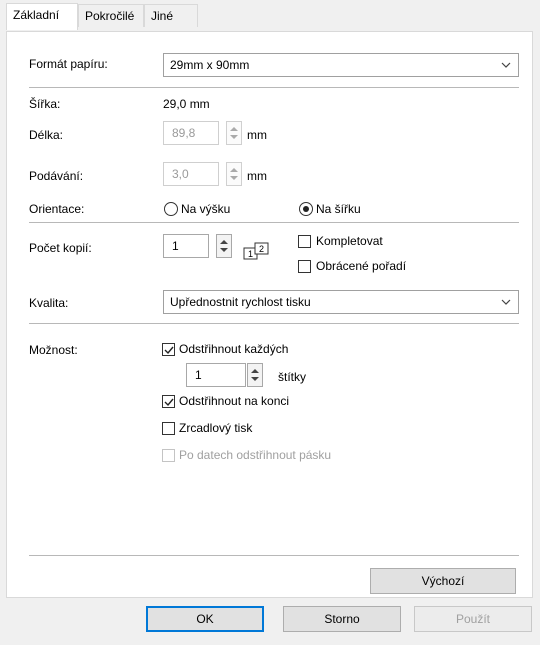 This screenshot has width=540, height=645. Describe the element at coordinates (304, 266) in the screenshot. I see `reverse-order-checkbox` at that location.